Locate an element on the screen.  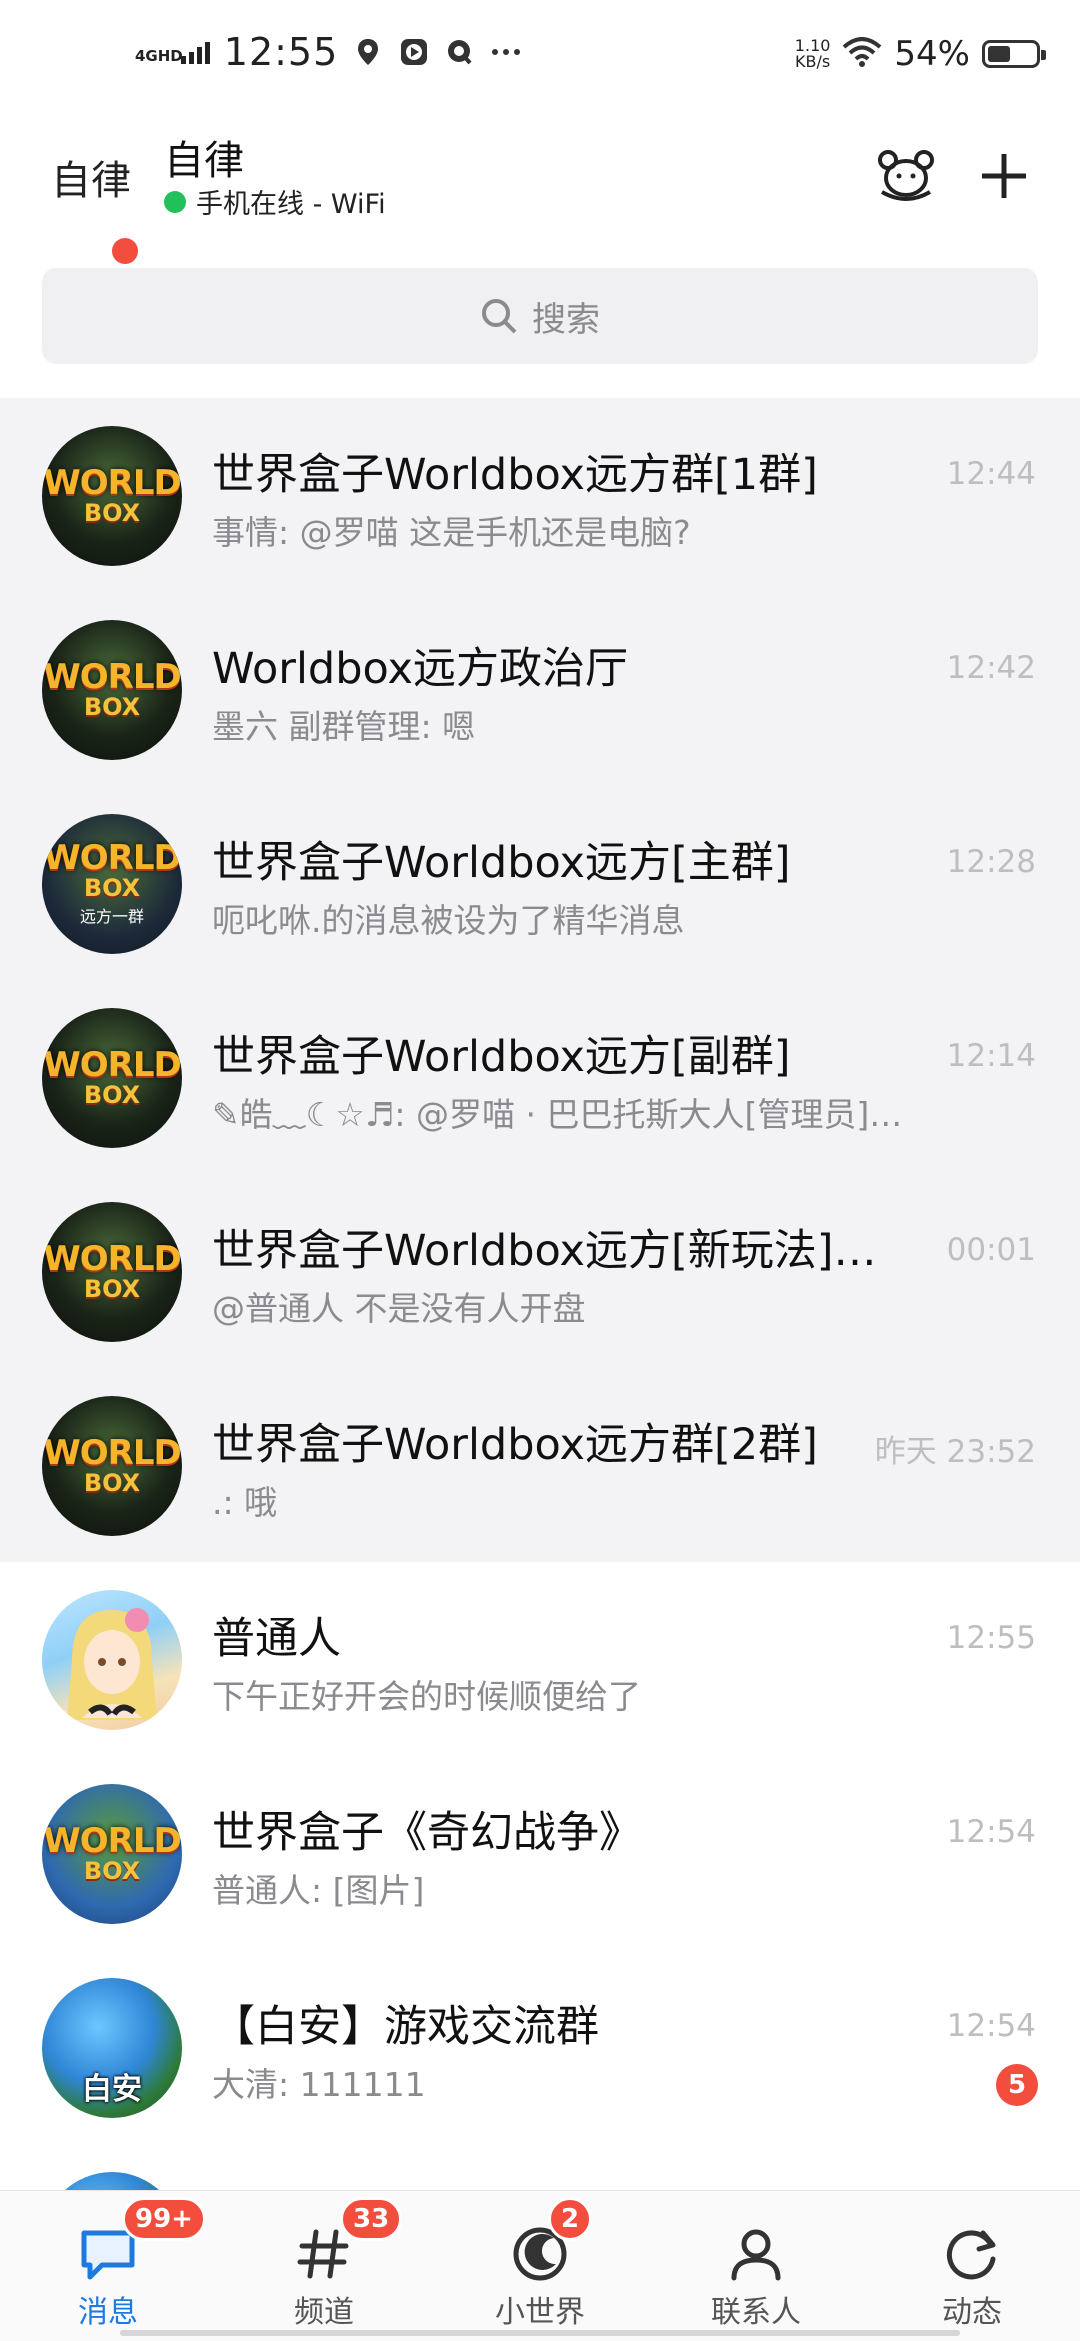
chat-row: WORLD BOX 世界盒子《奇幻战争》 普通人: [图片] 12:54 is located at coordinates (540, 1853).